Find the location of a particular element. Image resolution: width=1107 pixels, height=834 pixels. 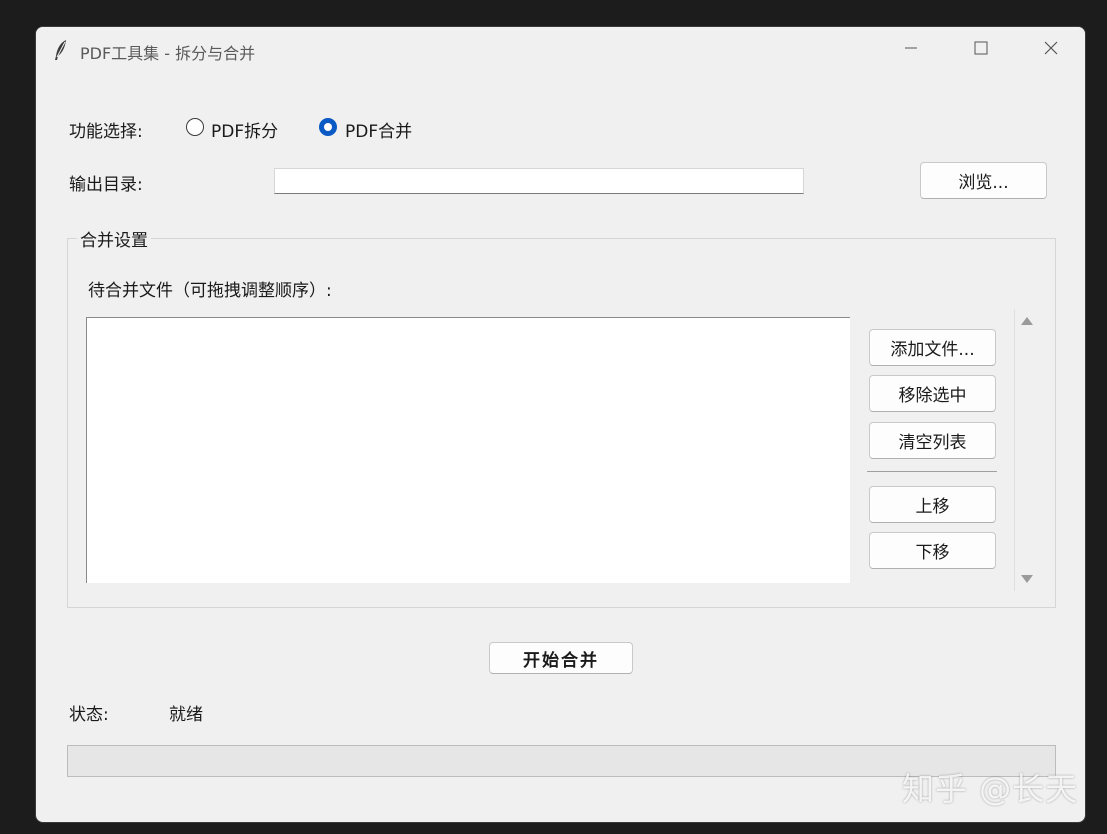

window-title: PDF工具集 - 拆分与合并 is located at coordinates (168, 53).